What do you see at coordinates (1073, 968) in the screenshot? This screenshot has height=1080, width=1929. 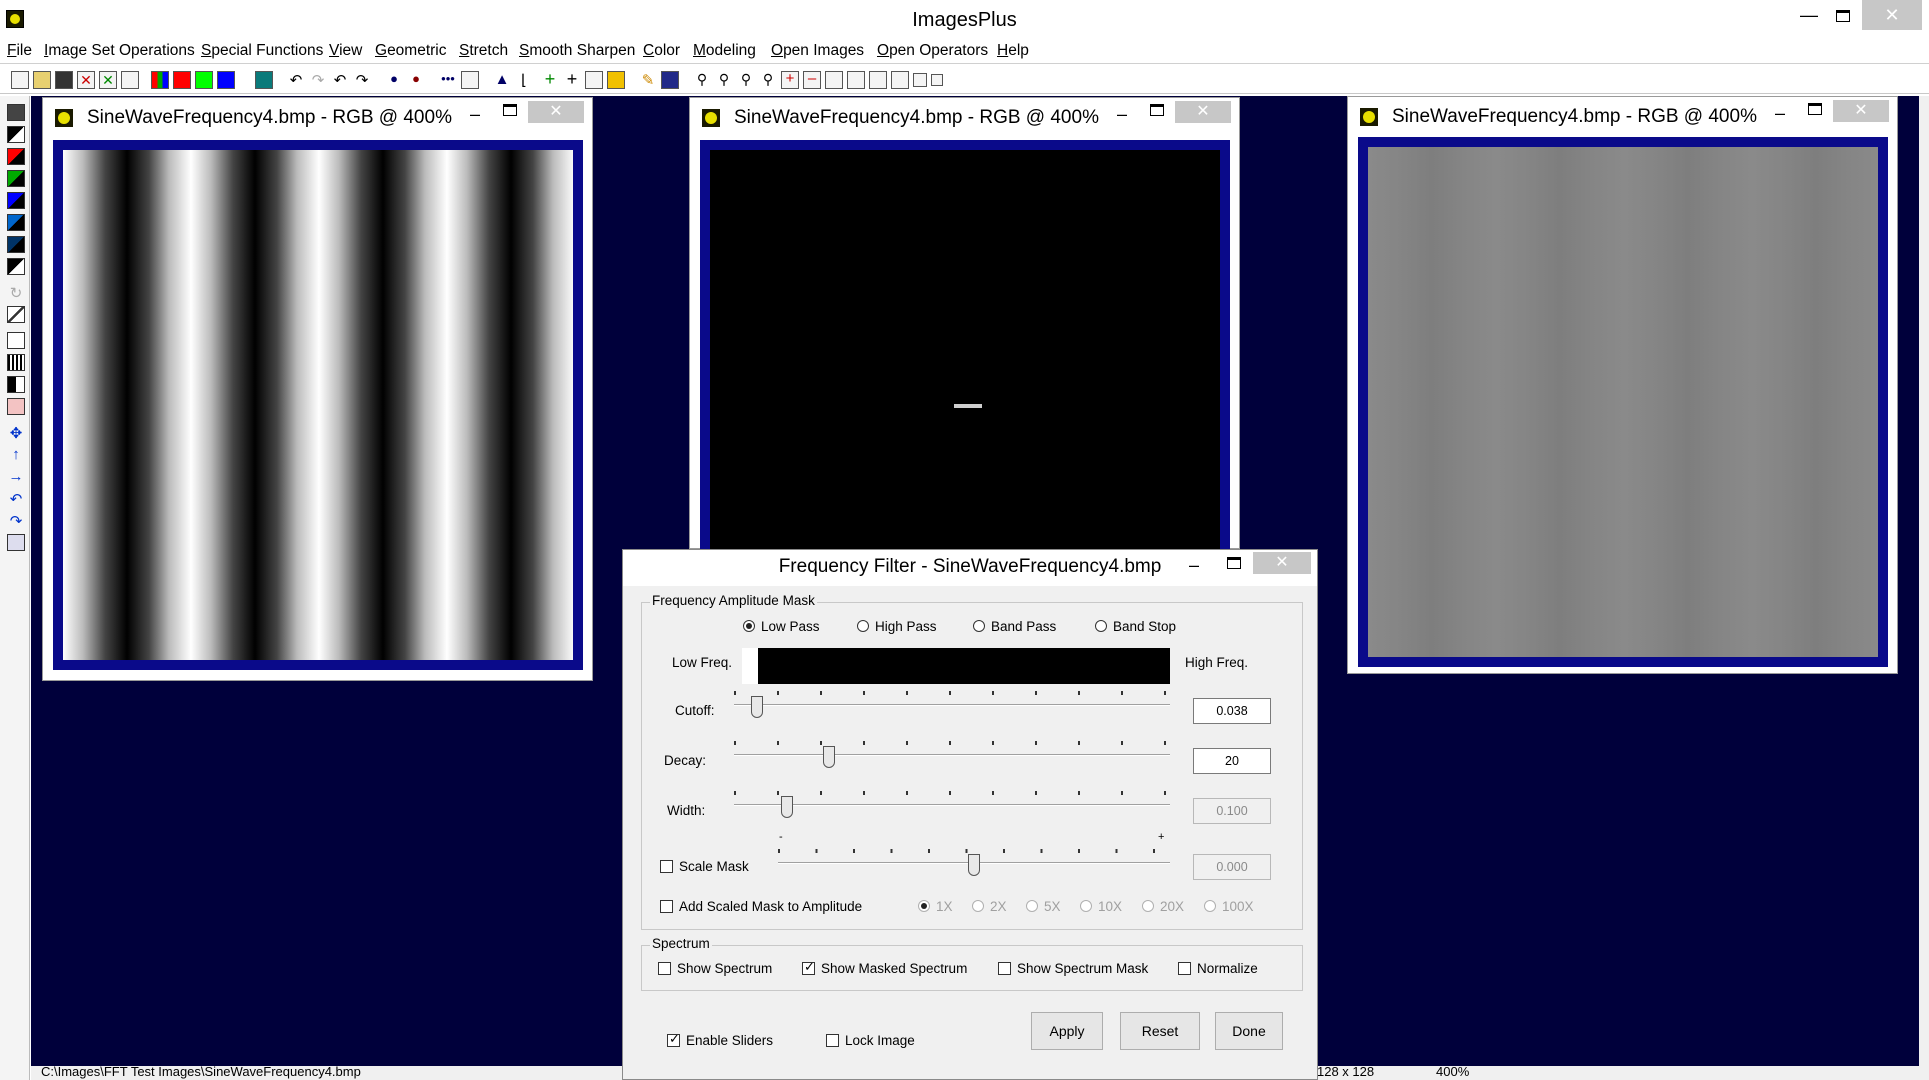 I see `show-spectrum-mask-checkbox: Show Spectrum Mask` at bounding box center [1073, 968].